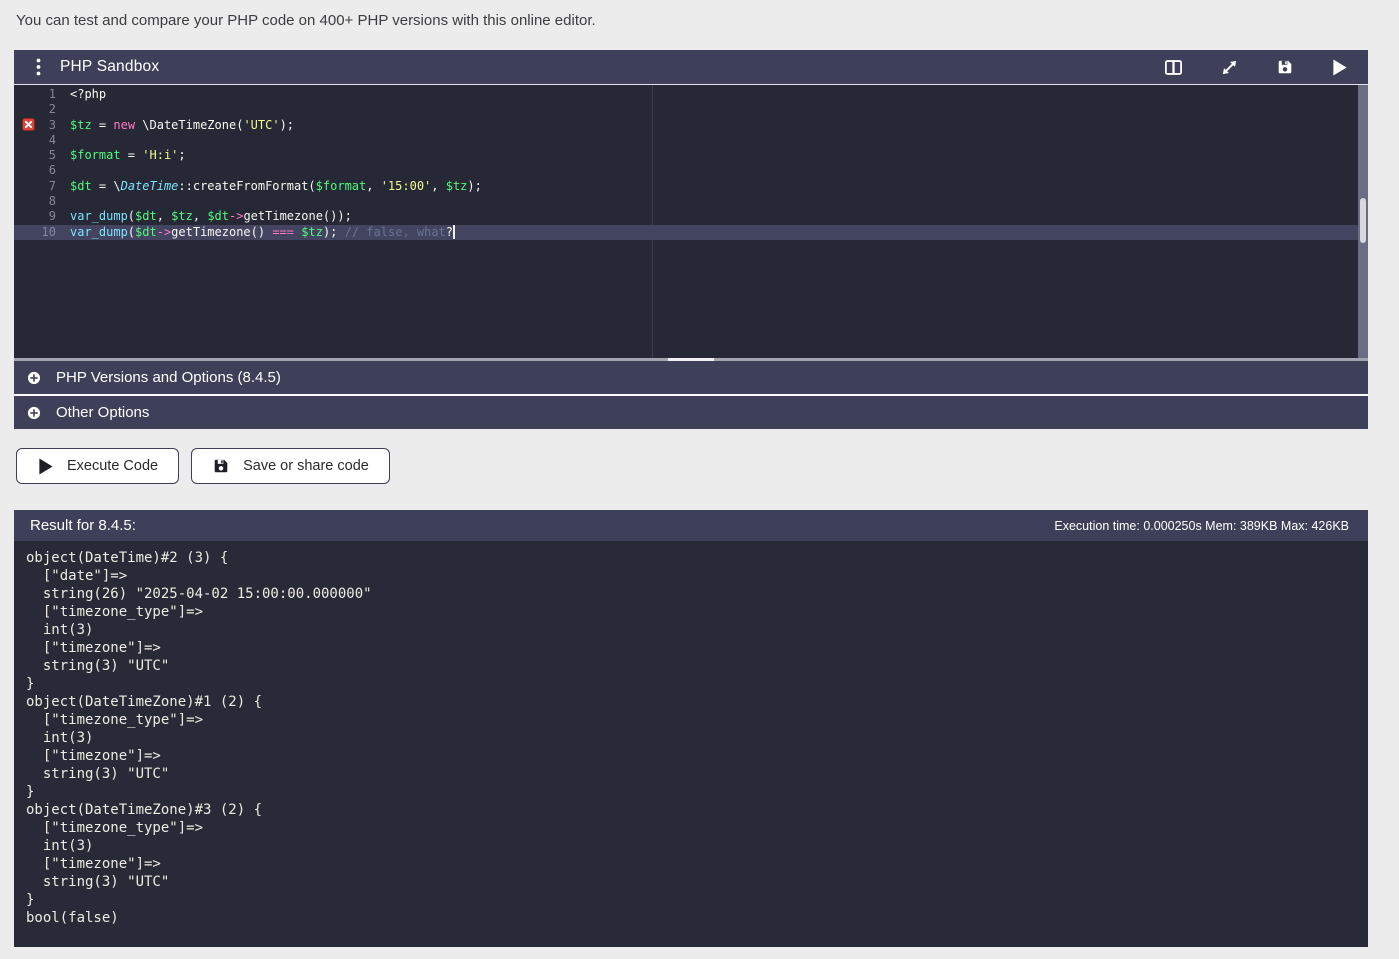 The image size is (1399, 959). What do you see at coordinates (454, 231) in the screenshot?
I see `text-cursor` at bounding box center [454, 231].